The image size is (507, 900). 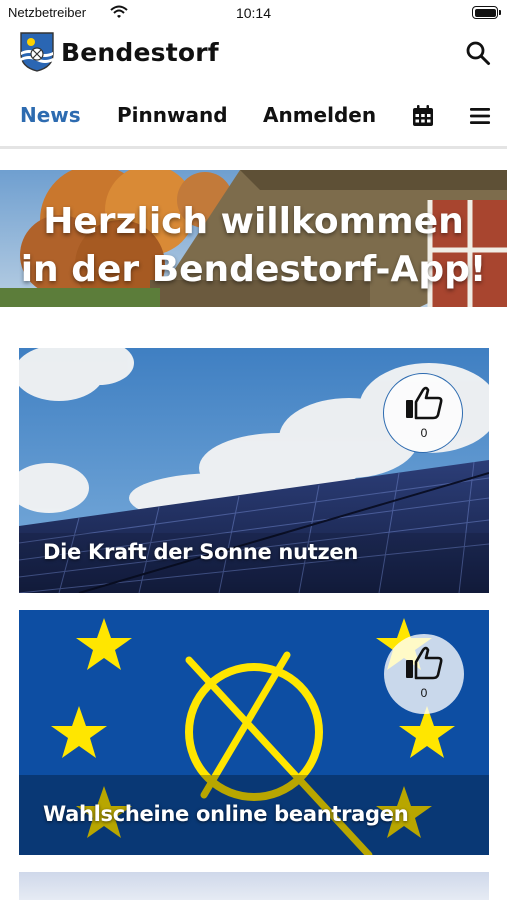 What do you see at coordinates (226, 814) in the screenshot?
I see `article-title: Wahlscheine online beantragen` at bounding box center [226, 814].